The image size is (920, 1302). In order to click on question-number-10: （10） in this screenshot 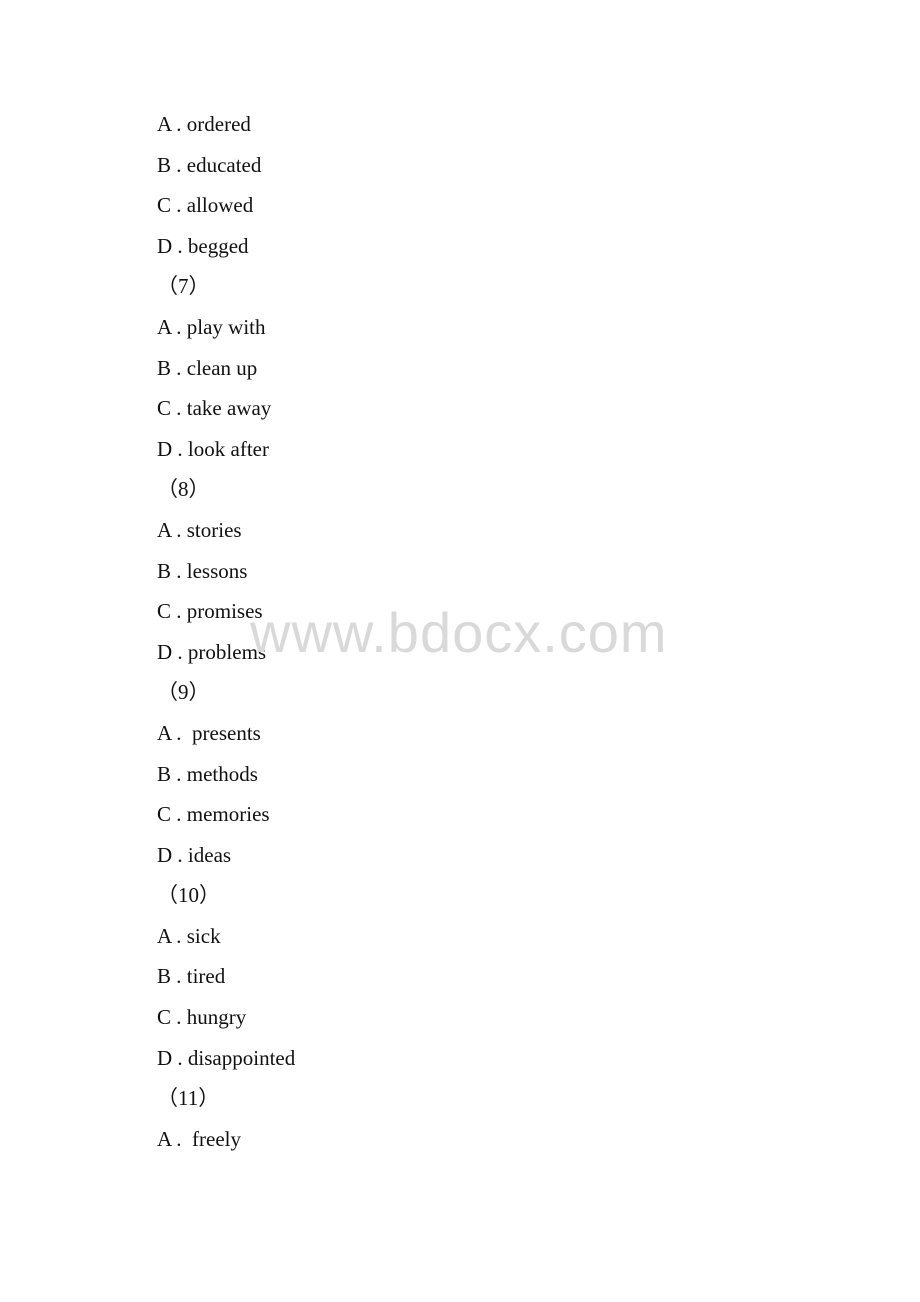, I will do `click(188, 895)`.